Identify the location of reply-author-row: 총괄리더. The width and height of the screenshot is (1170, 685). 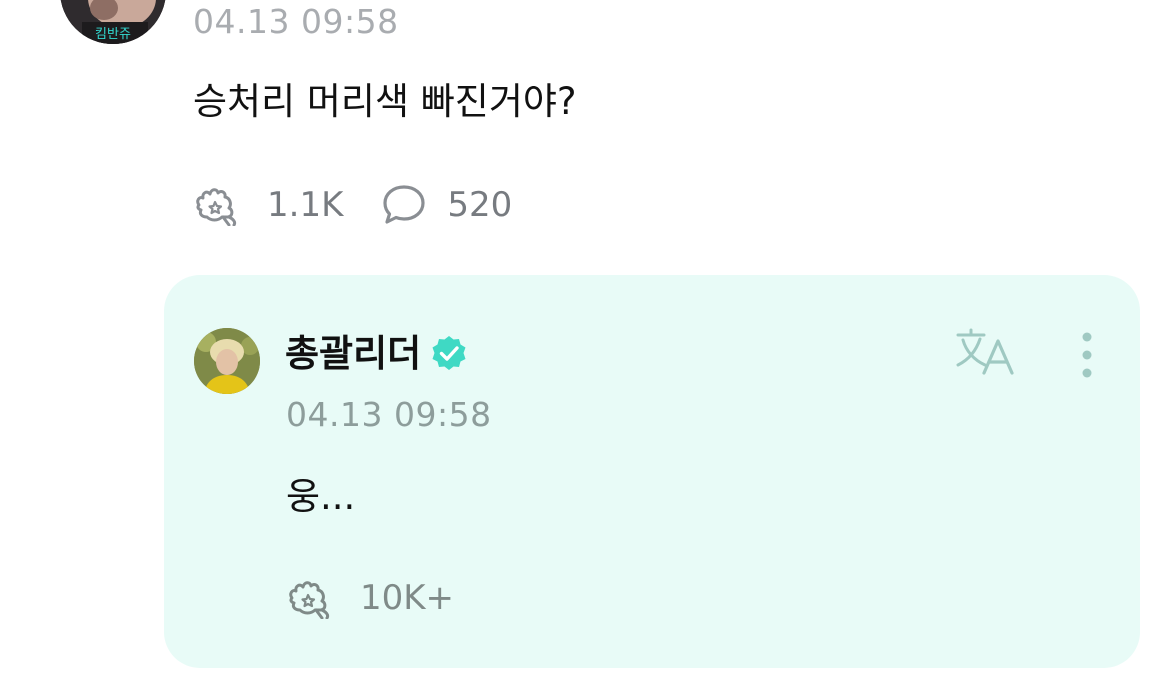
(377, 354).